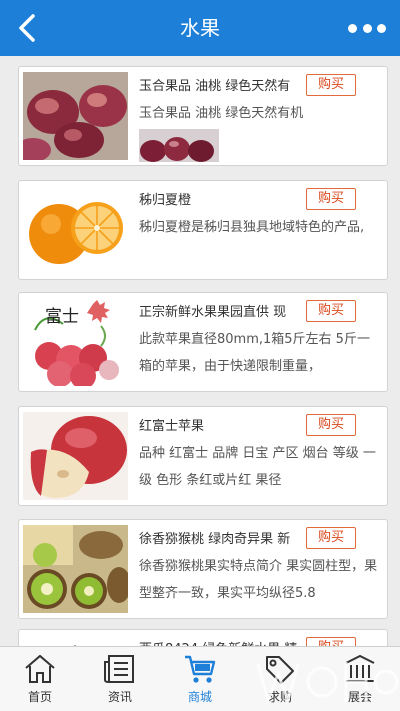 The height and width of the screenshot is (711, 400). I want to click on tab-purchase: 求购, so click(280, 679).